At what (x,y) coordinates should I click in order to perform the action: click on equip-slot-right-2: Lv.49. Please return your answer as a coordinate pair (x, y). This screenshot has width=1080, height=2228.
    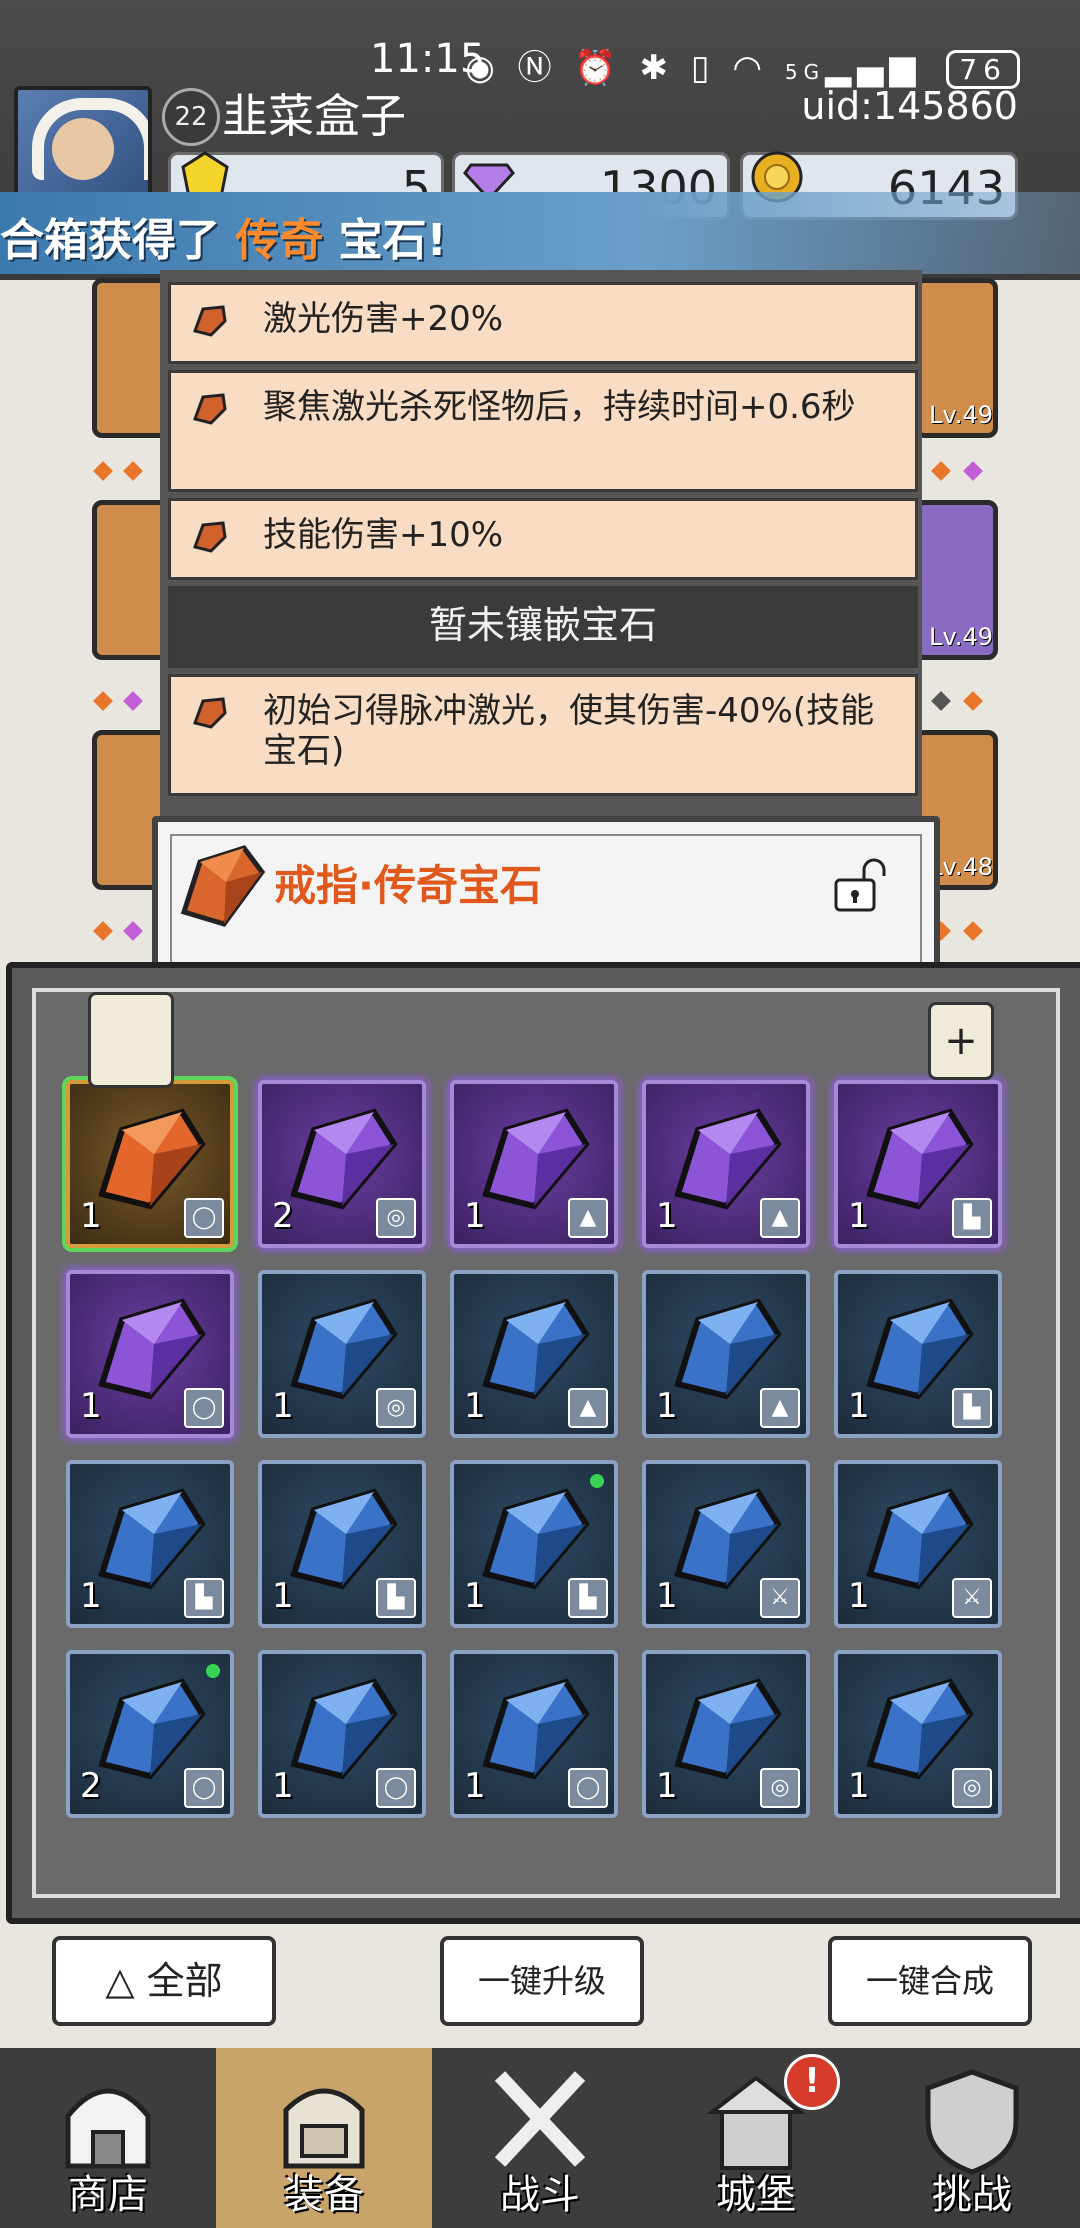
    Looking at the image, I should click on (956, 580).